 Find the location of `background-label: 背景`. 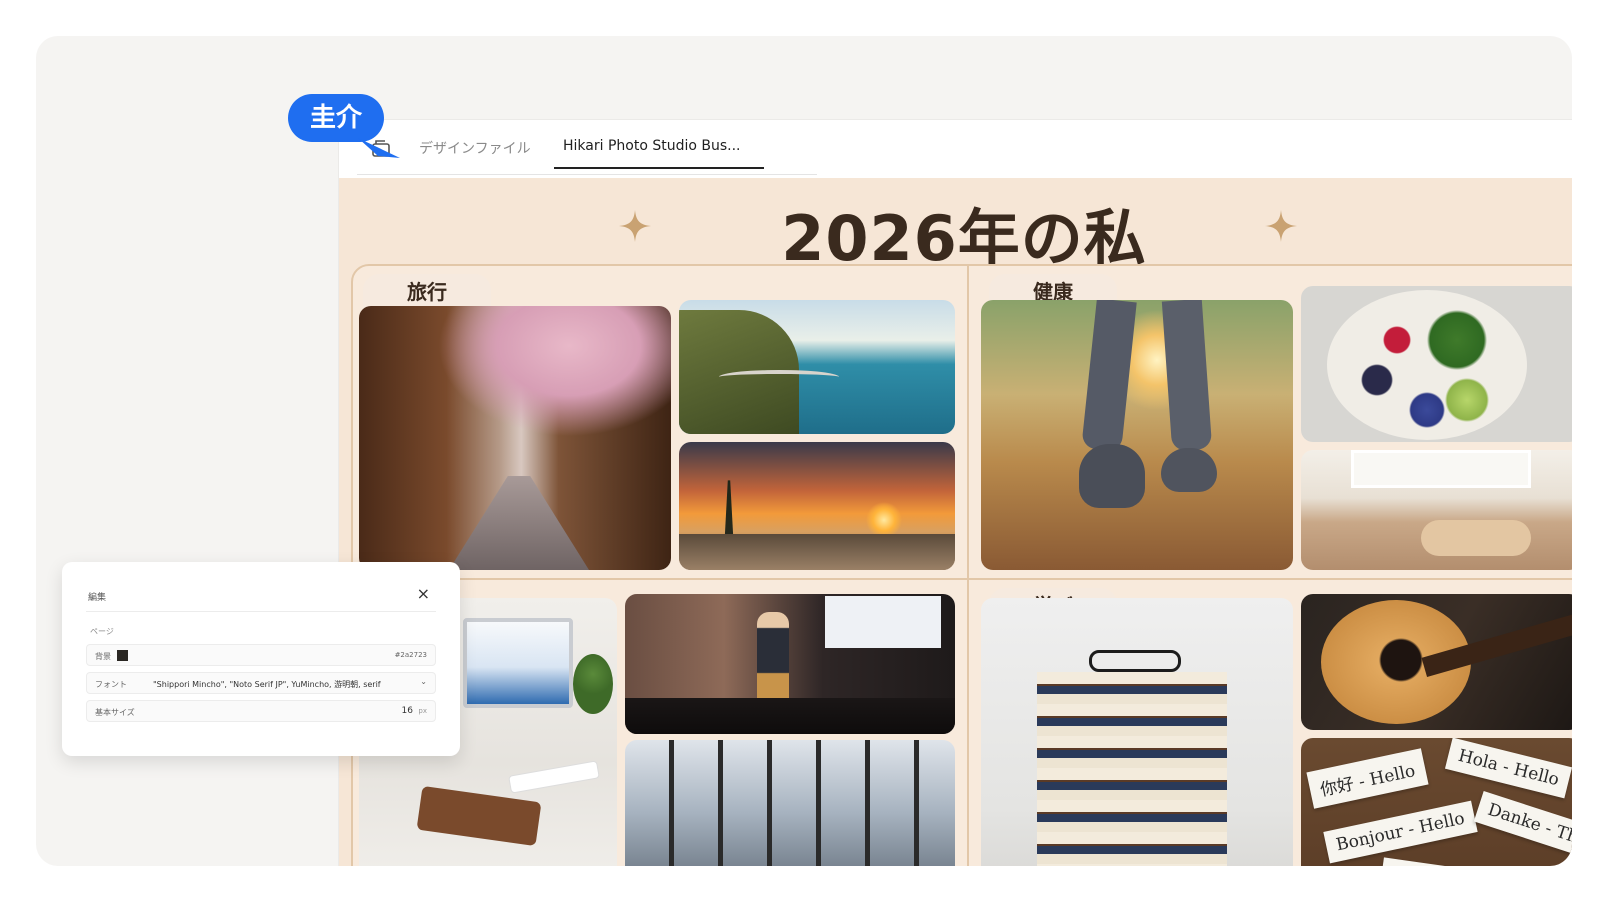

background-label: 背景 is located at coordinates (103, 656).